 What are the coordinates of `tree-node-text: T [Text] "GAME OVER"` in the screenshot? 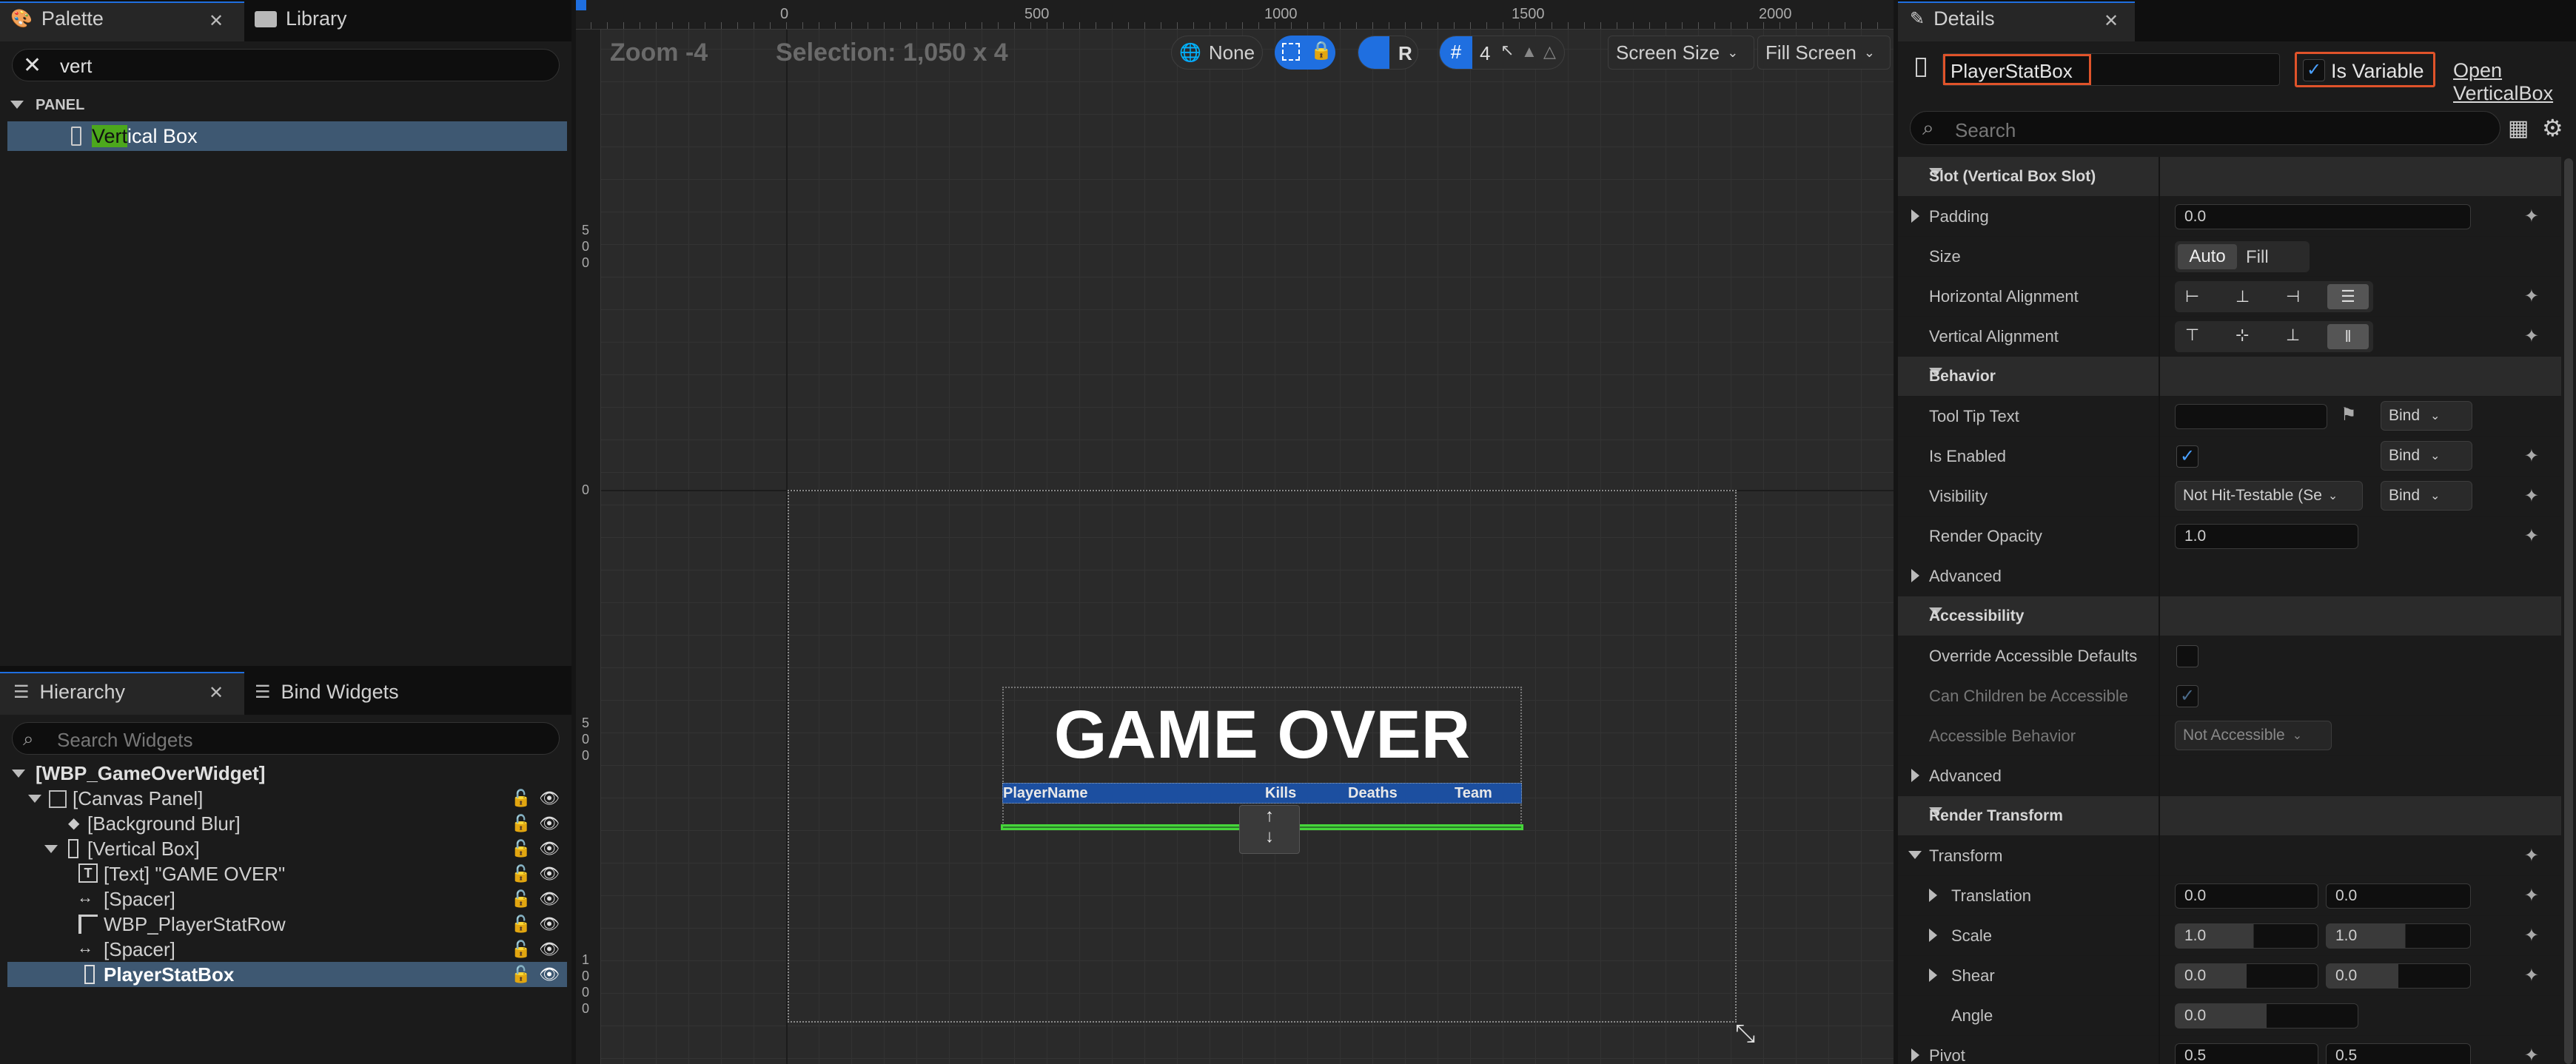 It's located at (287, 873).